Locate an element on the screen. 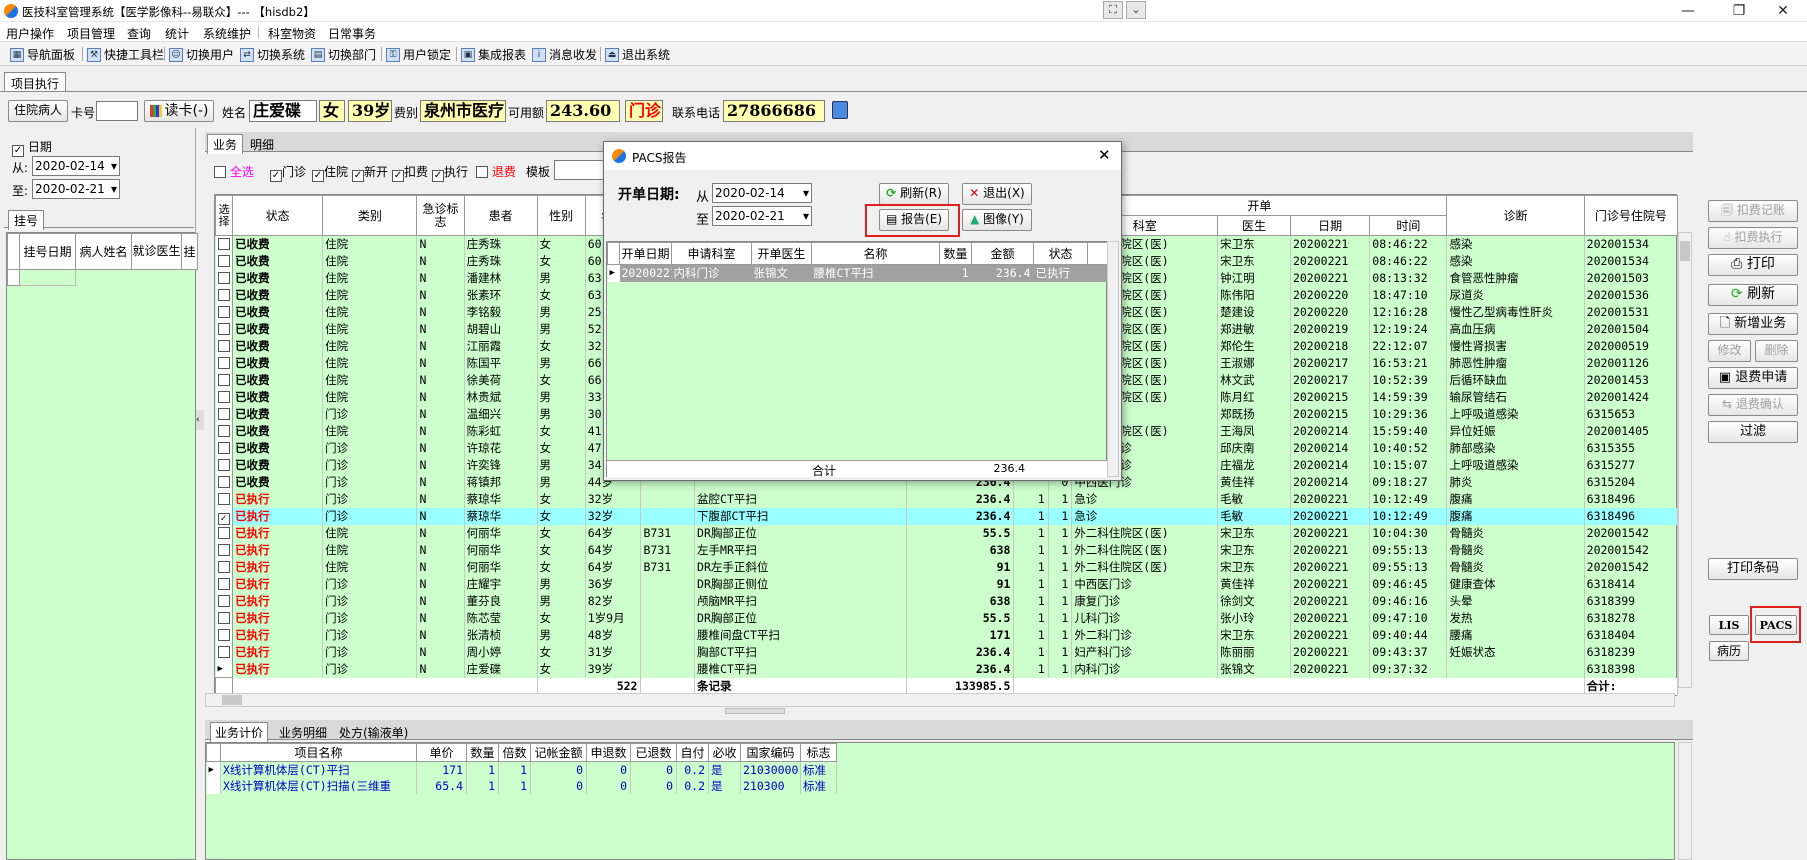 The width and height of the screenshot is (1807, 860). menu-stats: 统计 is located at coordinates (177, 33).